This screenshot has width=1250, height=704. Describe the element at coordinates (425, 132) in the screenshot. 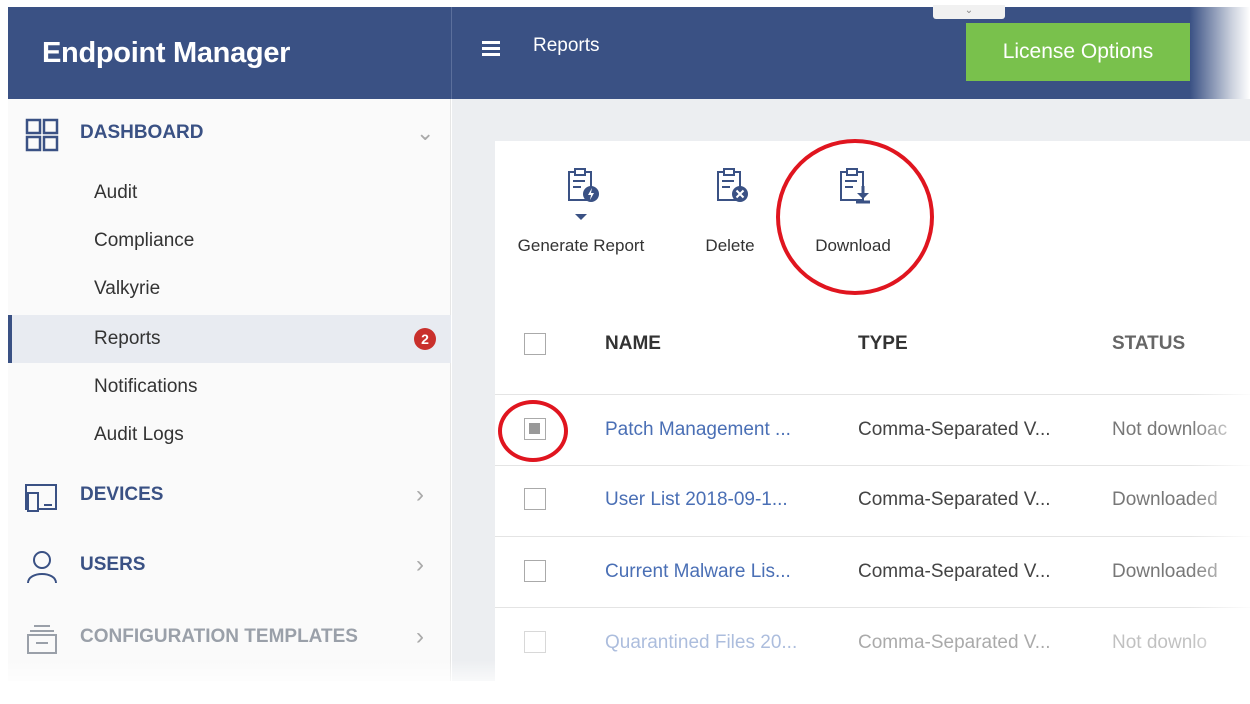

I see `chevron-down-icon: ⌄` at that location.